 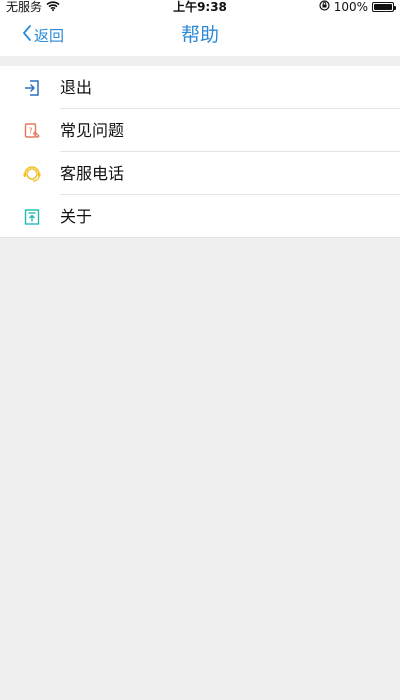 I want to click on battery-icon, so click(x=384, y=7).